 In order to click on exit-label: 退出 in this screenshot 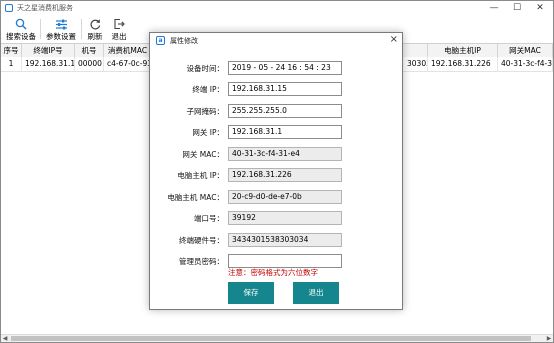, I will do `click(119, 36)`.